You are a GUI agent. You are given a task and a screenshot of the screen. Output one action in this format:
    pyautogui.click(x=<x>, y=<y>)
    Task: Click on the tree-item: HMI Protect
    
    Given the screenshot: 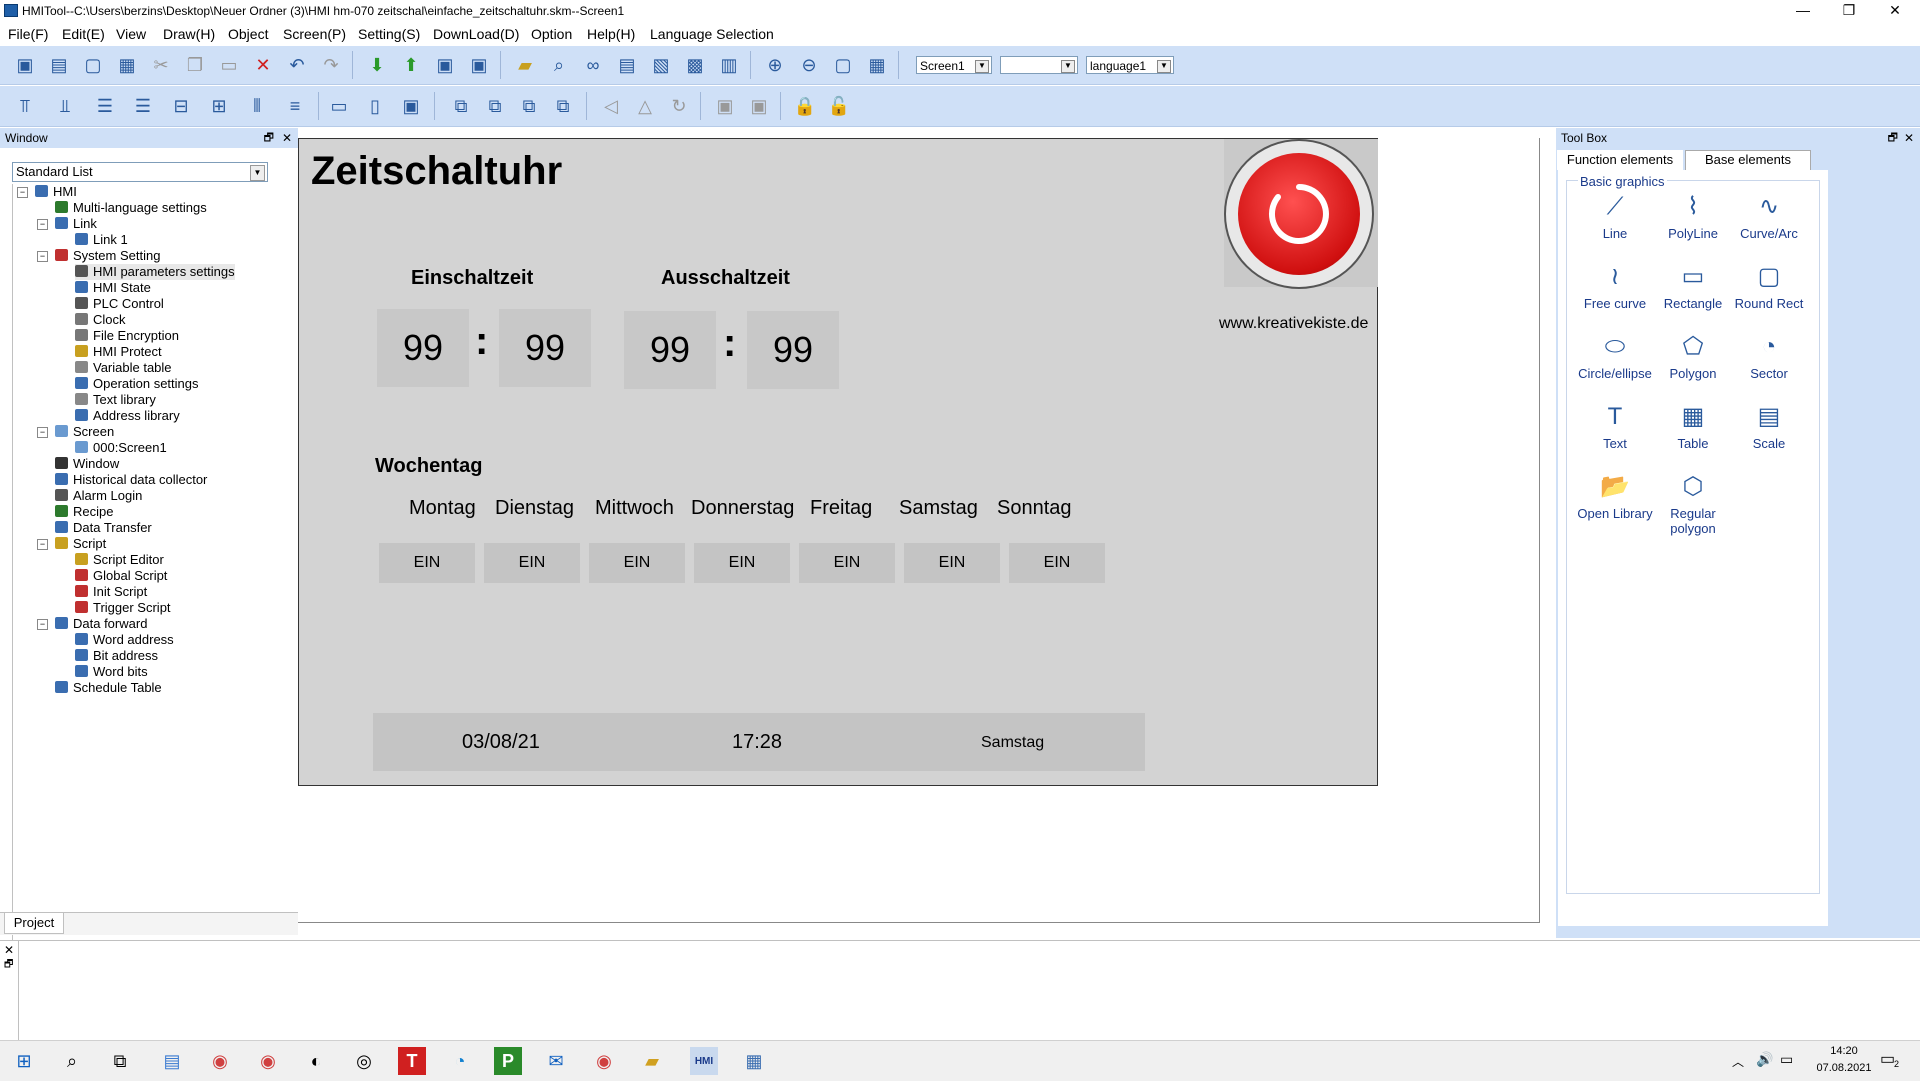 What is the action you would take?
    pyautogui.click(x=118, y=352)
    